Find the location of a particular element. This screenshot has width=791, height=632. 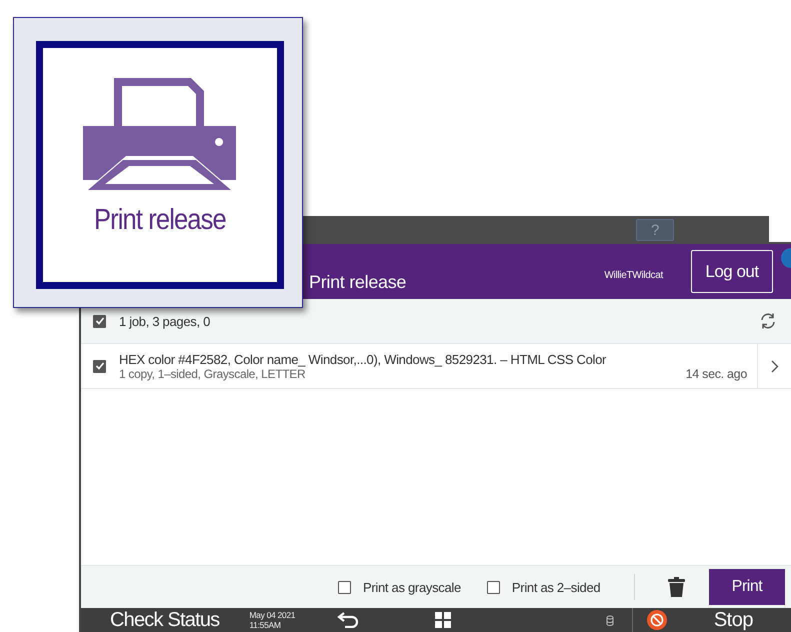

page-title: Print release is located at coordinates (357, 282).